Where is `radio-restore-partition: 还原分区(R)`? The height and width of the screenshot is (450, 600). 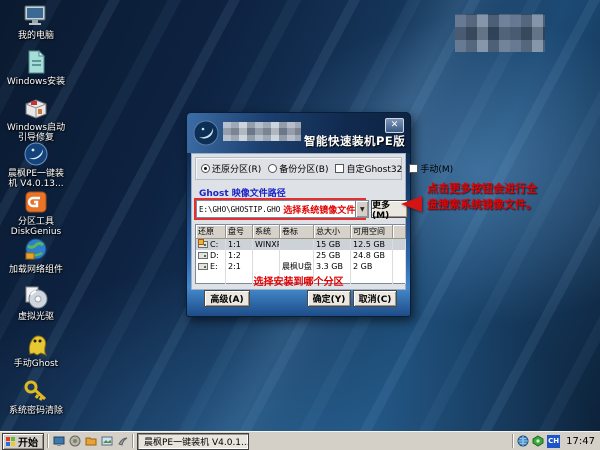 radio-restore-partition: 还原分区(R) is located at coordinates (231, 168).